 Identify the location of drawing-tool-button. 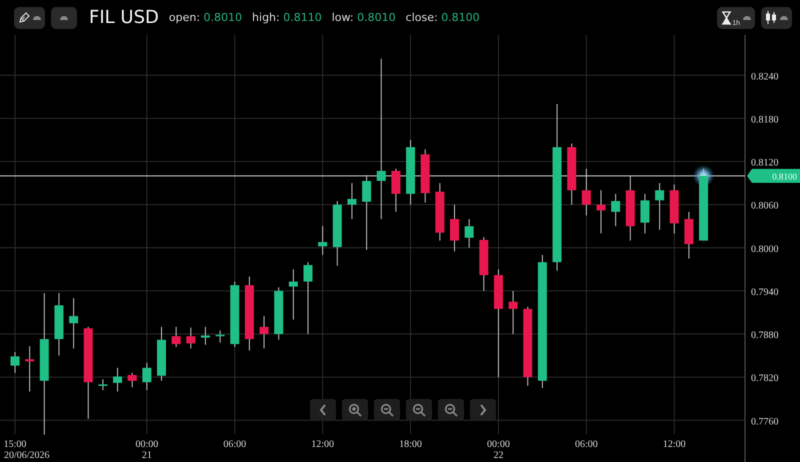
(29, 17).